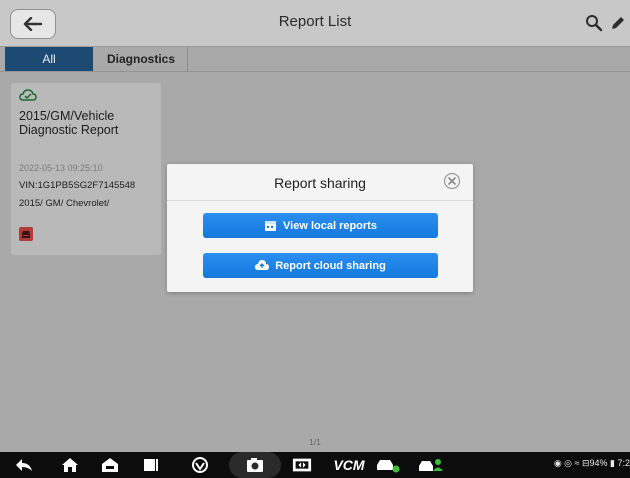 The image size is (630, 478). What do you see at coordinates (49, 59) in the screenshot?
I see `tab-all: All` at bounding box center [49, 59].